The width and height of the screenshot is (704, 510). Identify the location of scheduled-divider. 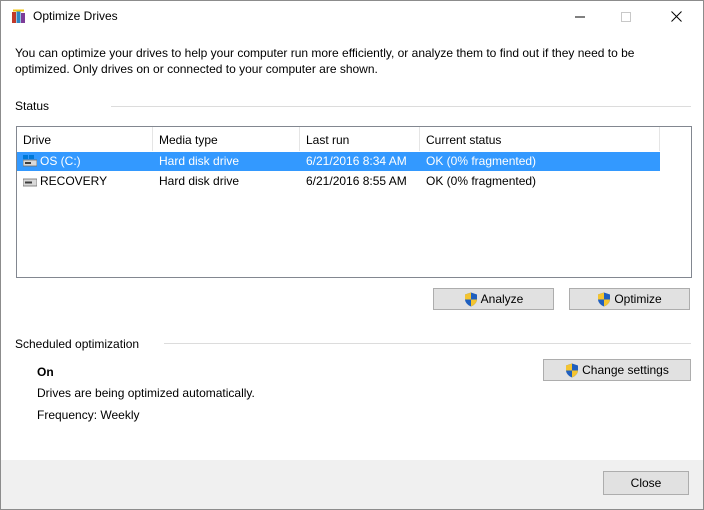
(427, 343).